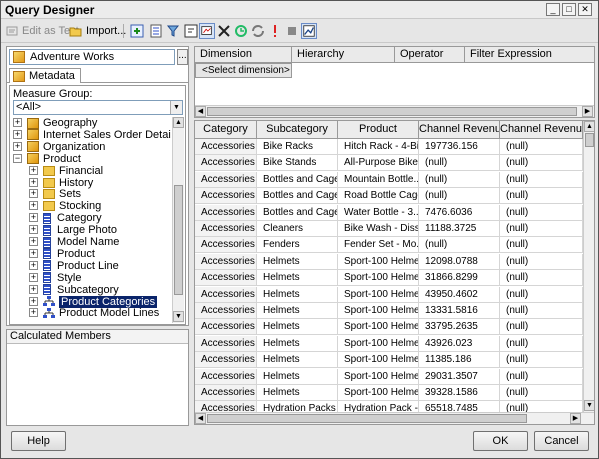 This screenshot has height=459, width=599. Describe the element at coordinates (65, 218) in the screenshot. I see `tree-node: + Category` at that location.